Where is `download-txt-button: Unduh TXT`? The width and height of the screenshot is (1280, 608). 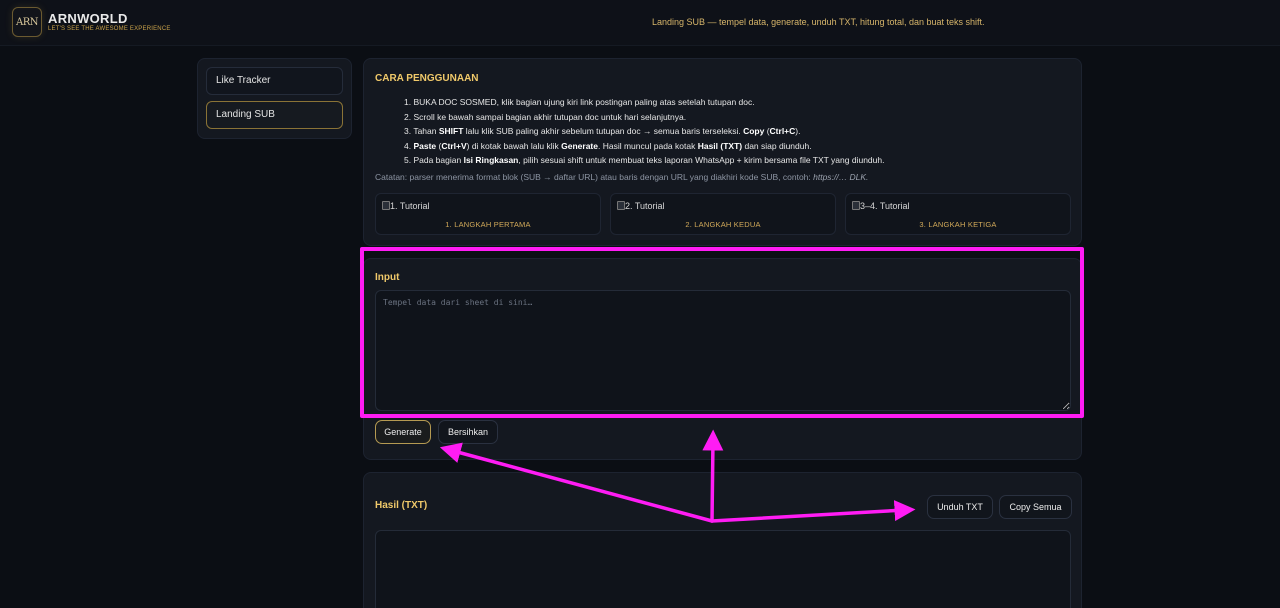
download-txt-button: Unduh TXT is located at coordinates (960, 507).